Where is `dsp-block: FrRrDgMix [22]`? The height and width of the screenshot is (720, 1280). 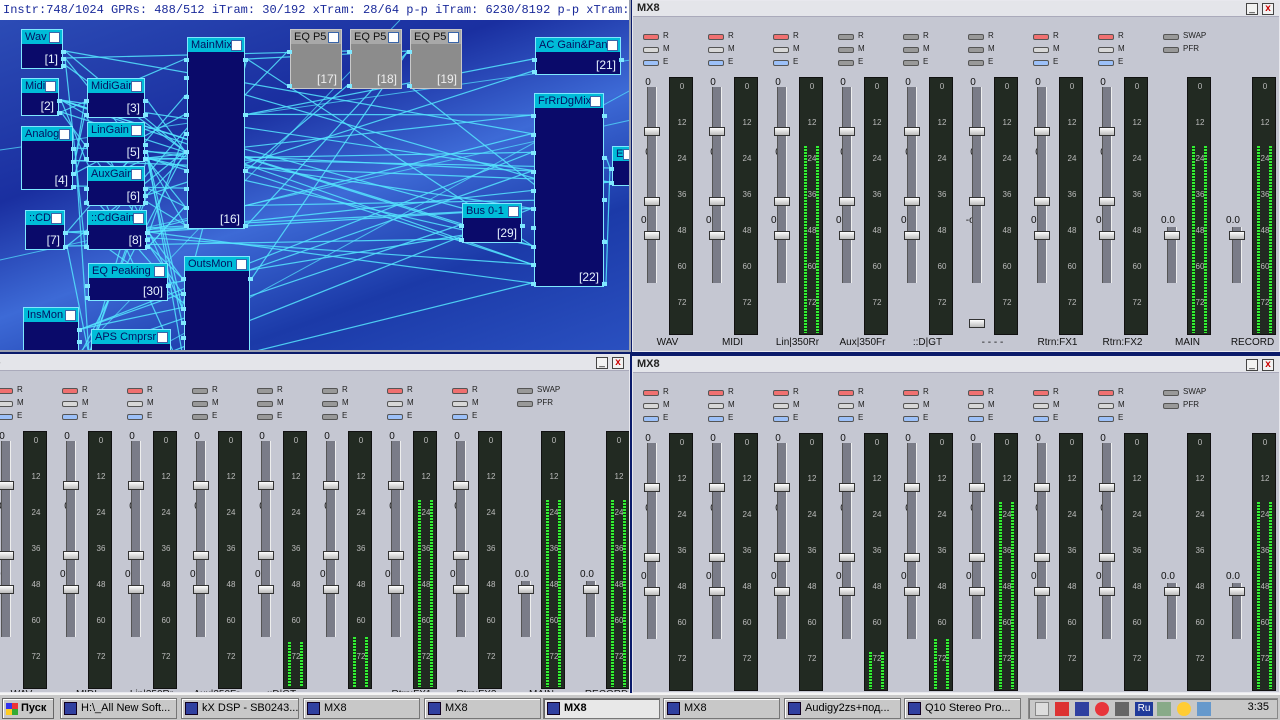 dsp-block: FrRrDgMix [22] is located at coordinates (569, 190).